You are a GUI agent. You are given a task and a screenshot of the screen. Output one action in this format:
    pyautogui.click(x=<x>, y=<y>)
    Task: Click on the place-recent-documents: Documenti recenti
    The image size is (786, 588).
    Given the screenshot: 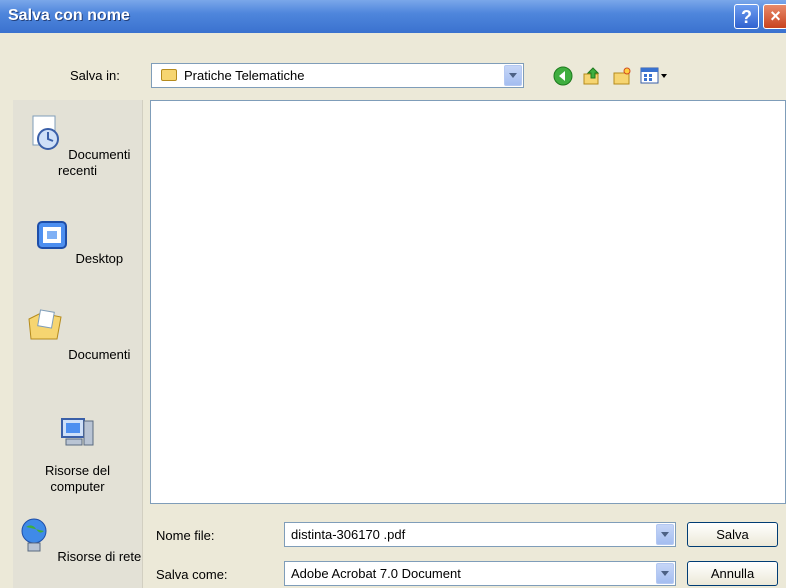 What is the action you would take?
    pyautogui.click(x=77, y=146)
    